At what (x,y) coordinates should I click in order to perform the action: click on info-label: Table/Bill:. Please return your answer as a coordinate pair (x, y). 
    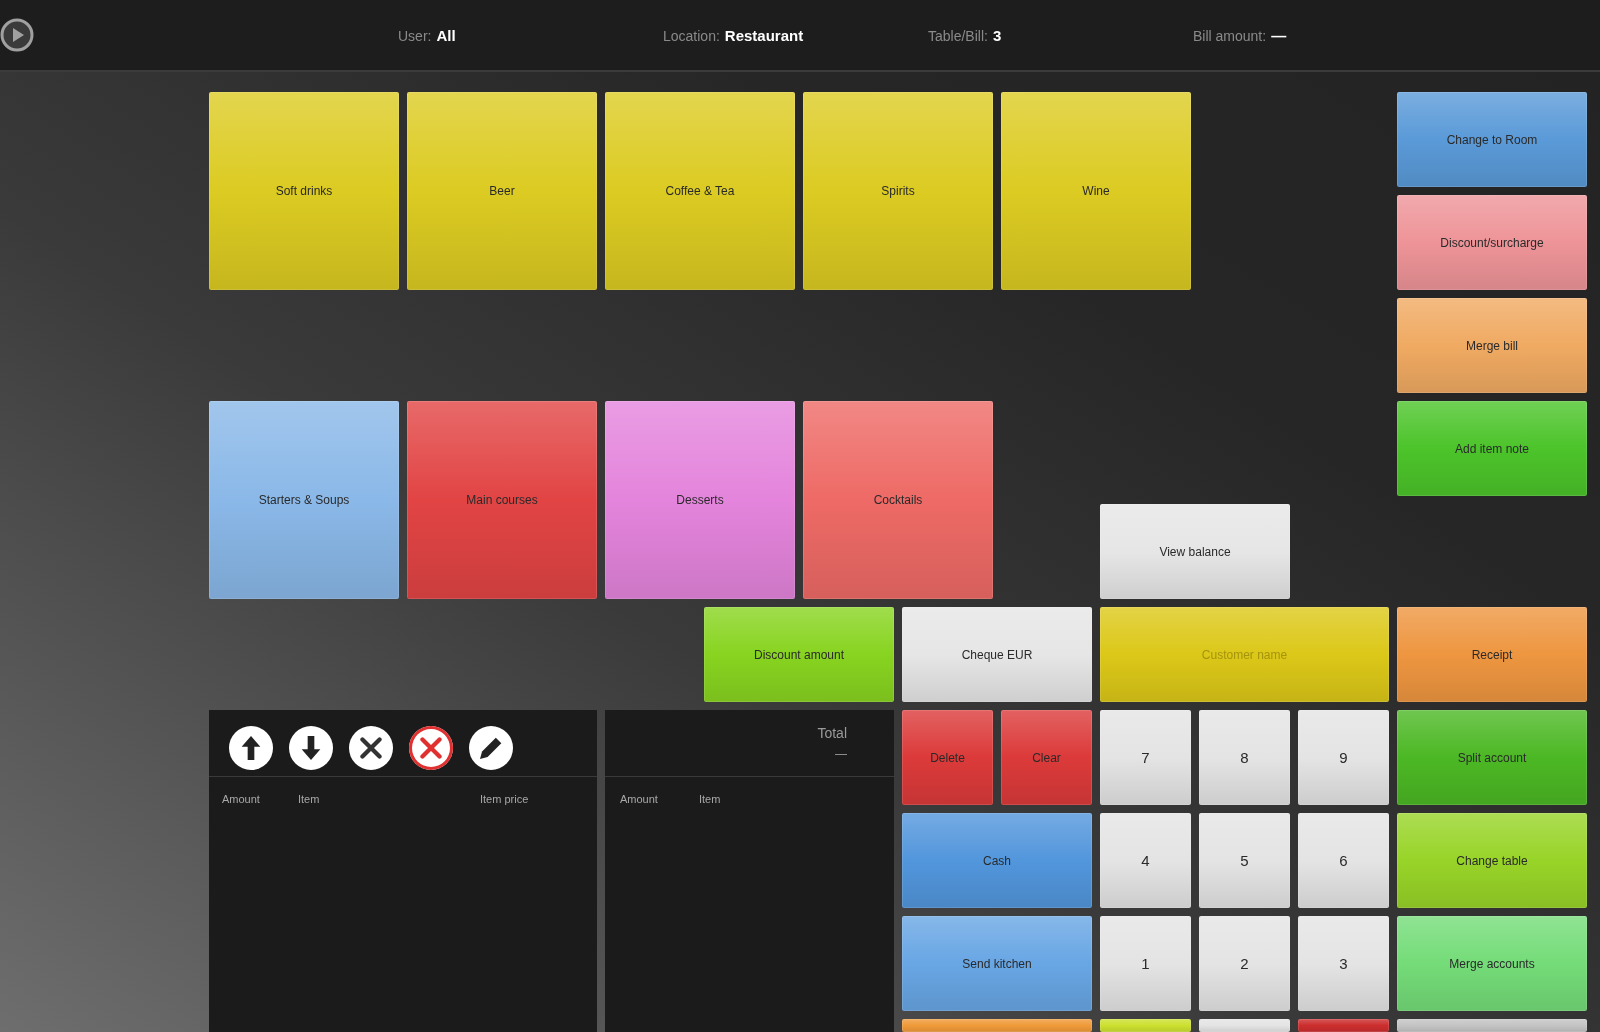
    Looking at the image, I should click on (958, 35).